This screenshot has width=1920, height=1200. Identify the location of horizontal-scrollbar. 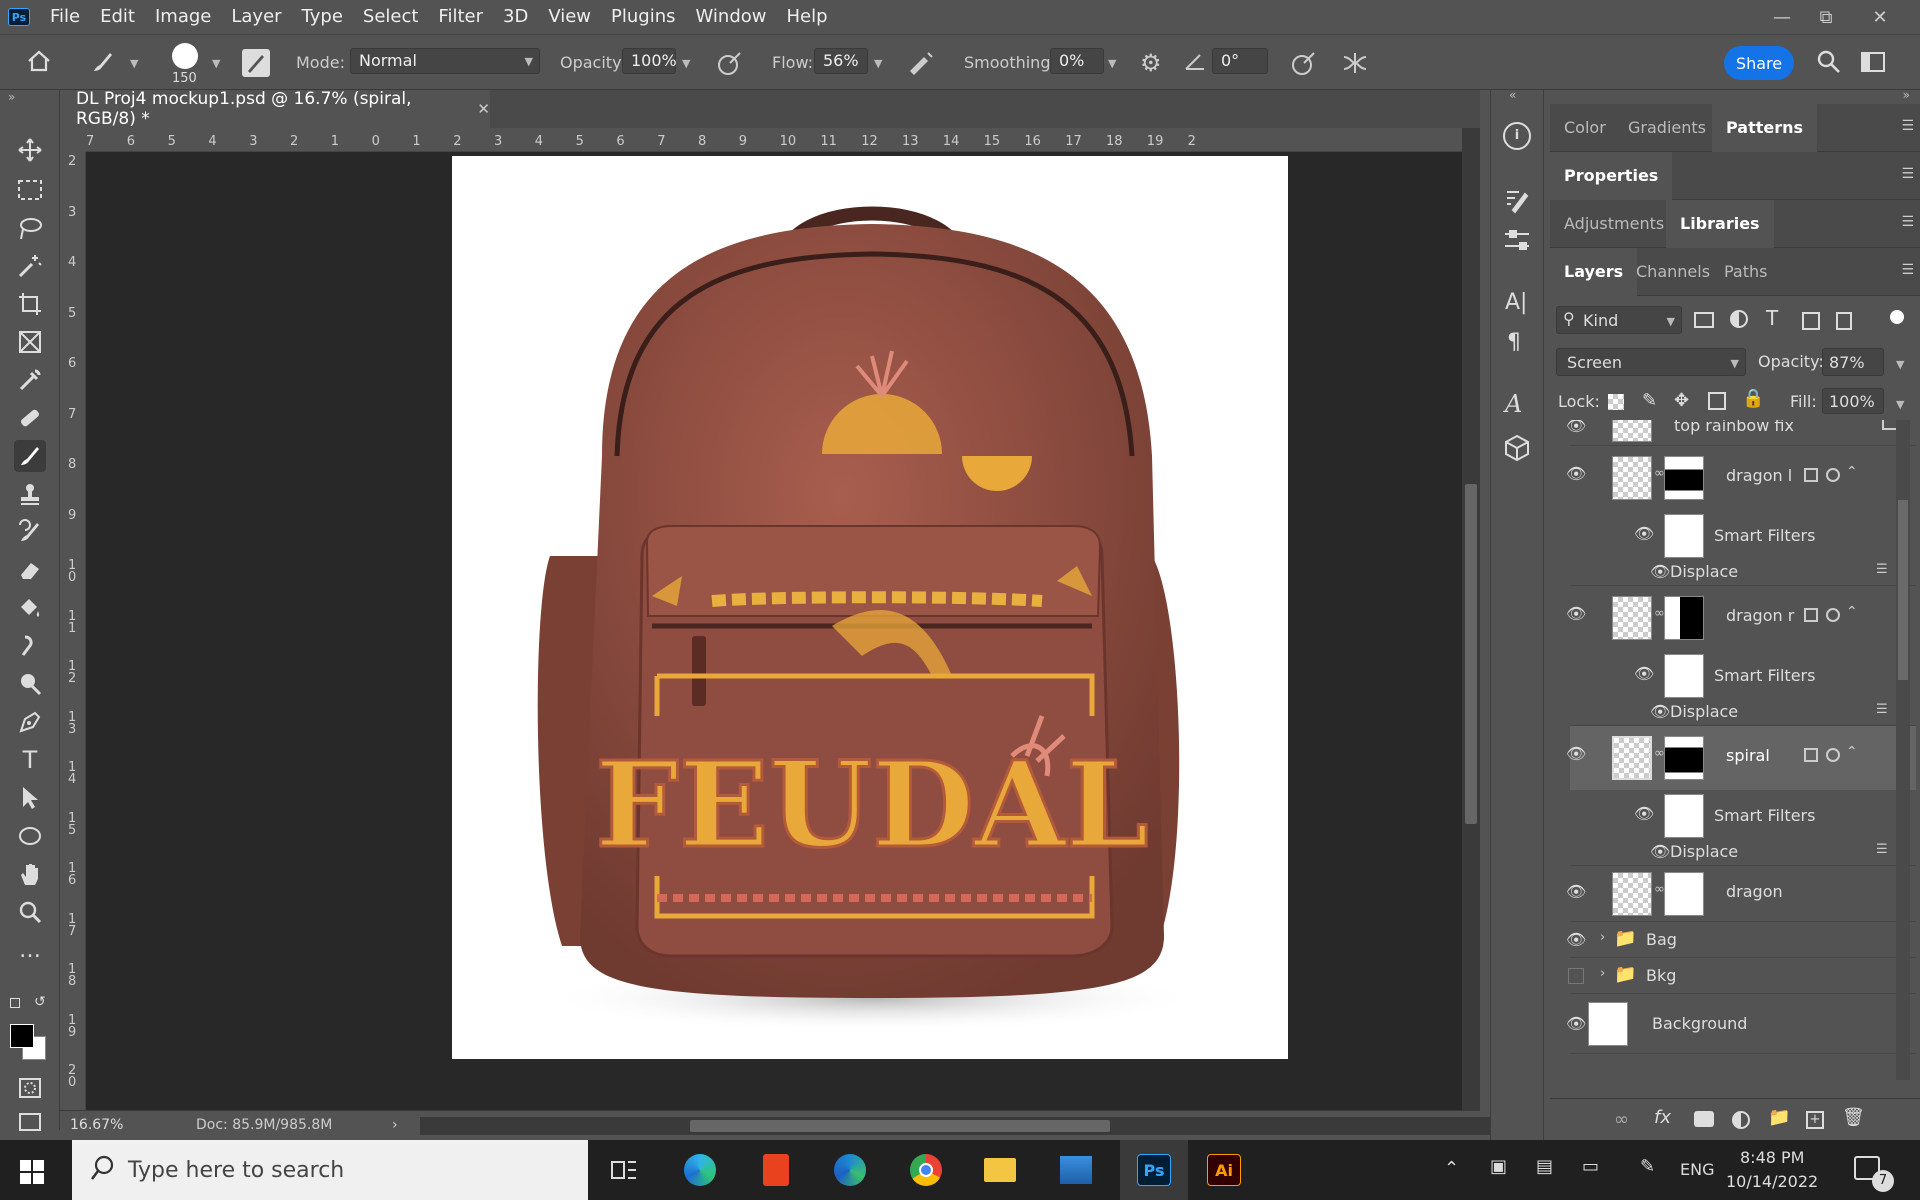
(970, 1126).